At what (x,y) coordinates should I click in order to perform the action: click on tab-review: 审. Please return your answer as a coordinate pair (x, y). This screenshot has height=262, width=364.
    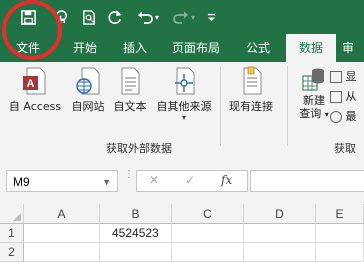
    Looking at the image, I should click on (353, 48).